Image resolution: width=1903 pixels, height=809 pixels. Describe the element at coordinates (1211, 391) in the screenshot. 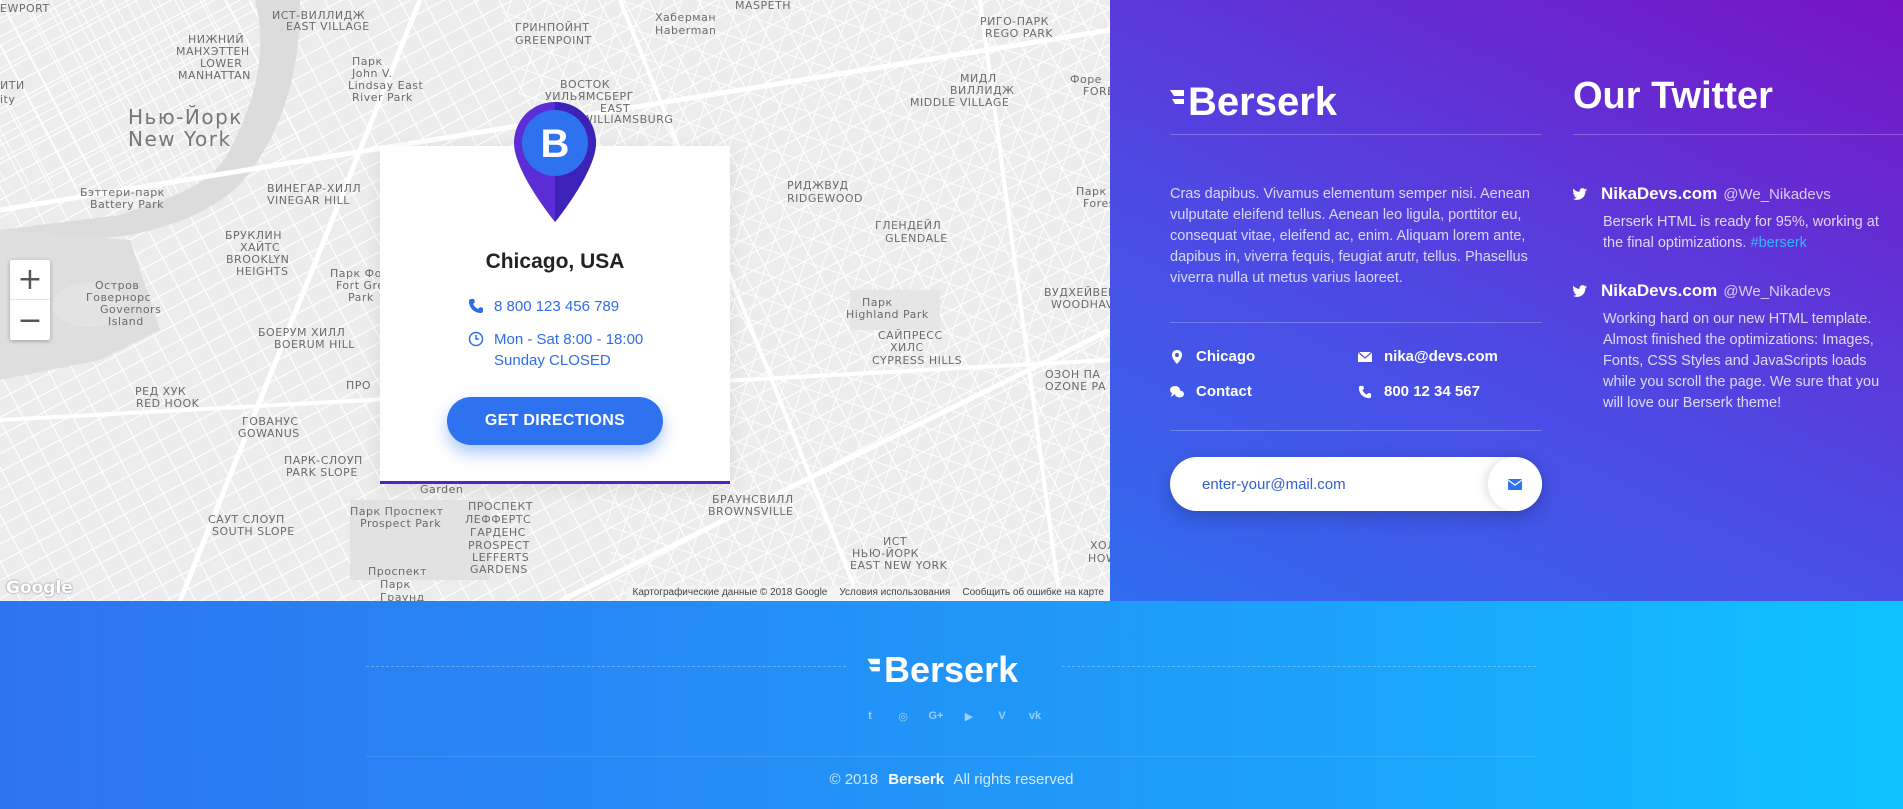

I see `contact-link: Contact` at that location.